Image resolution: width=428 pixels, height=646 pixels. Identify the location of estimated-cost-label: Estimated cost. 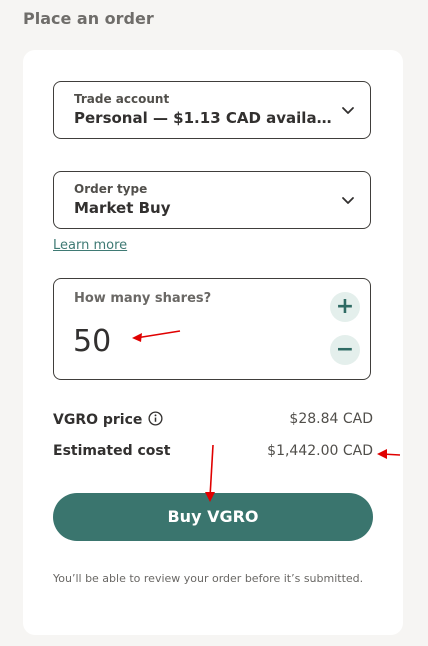
(112, 451).